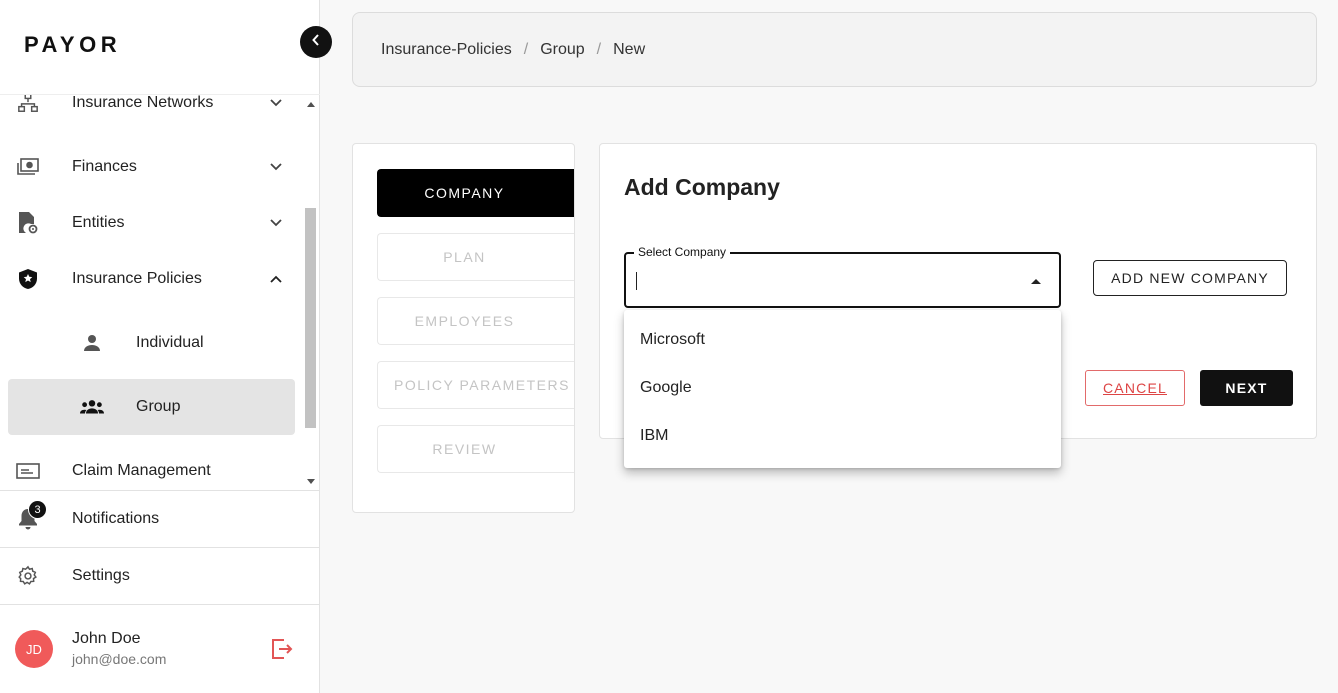 The height and width of the screenshot is (693, 1338). What do you see at coordinates (311, 481) in the screenshot?
I see `scroll-down-icon` at bounding box center [311, 481].